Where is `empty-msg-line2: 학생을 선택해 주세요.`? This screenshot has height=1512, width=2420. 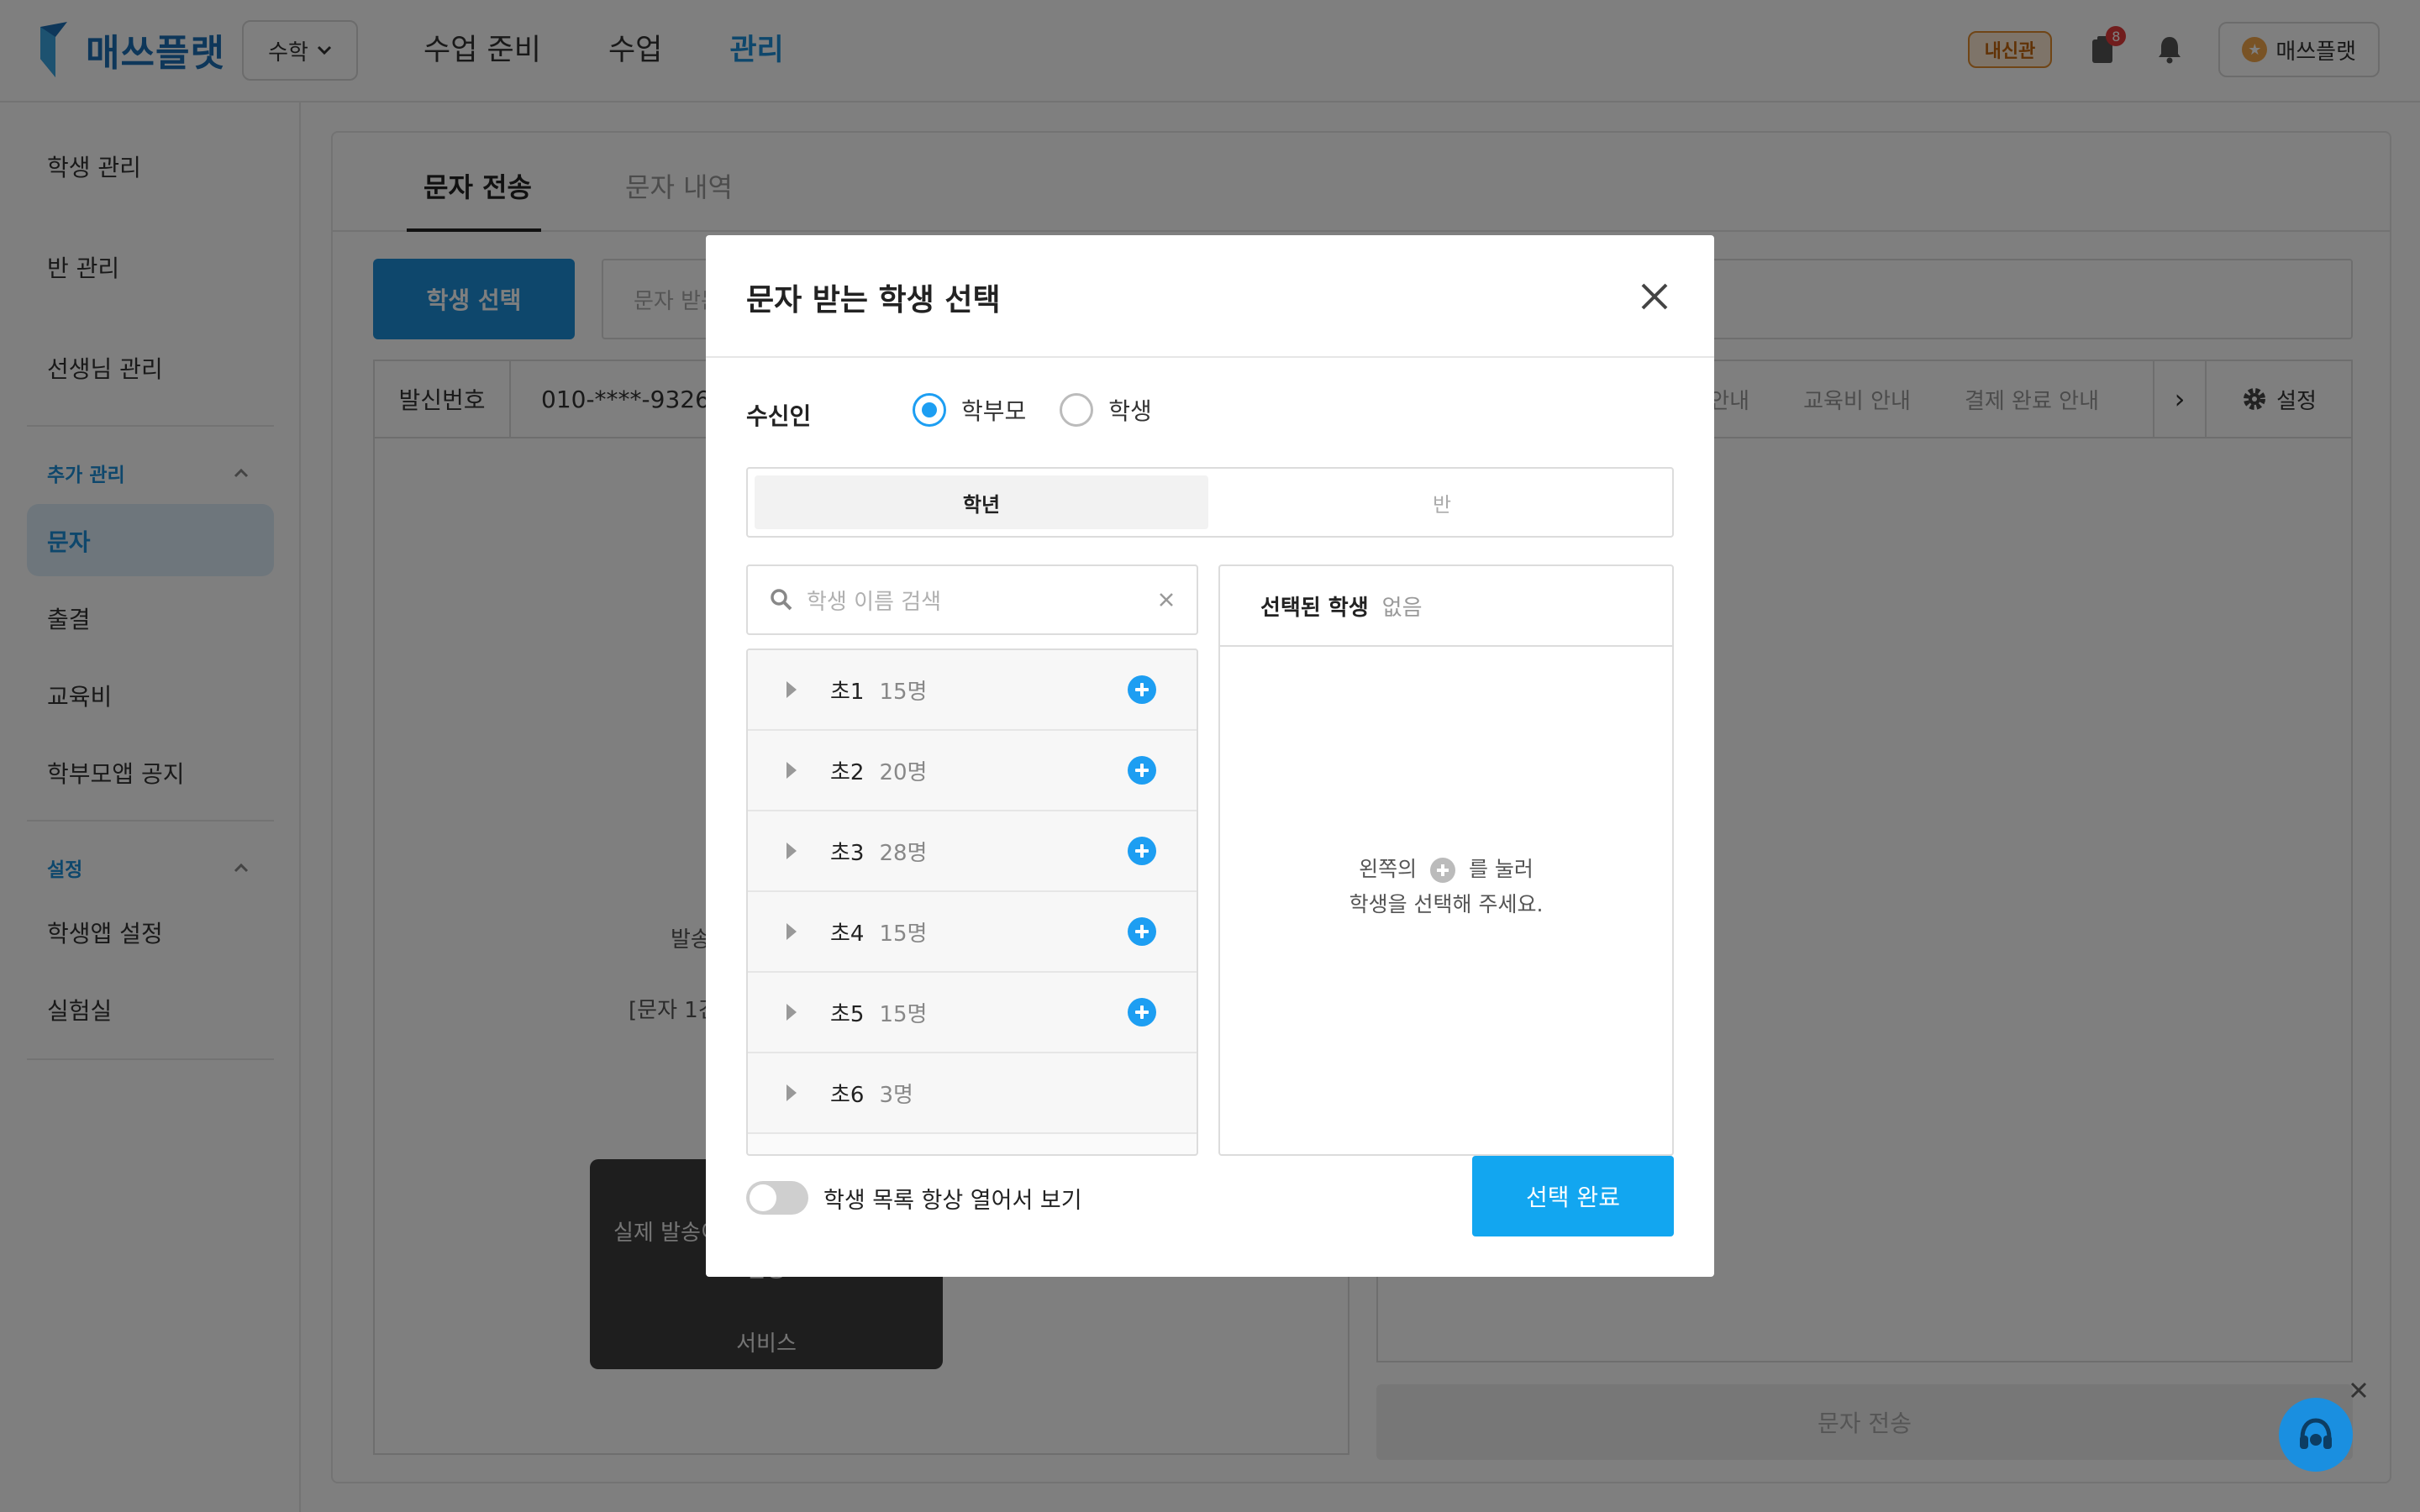
empty-msg-line2: 학생을 선택해 주세요. is located at coordinates (1446, 904).